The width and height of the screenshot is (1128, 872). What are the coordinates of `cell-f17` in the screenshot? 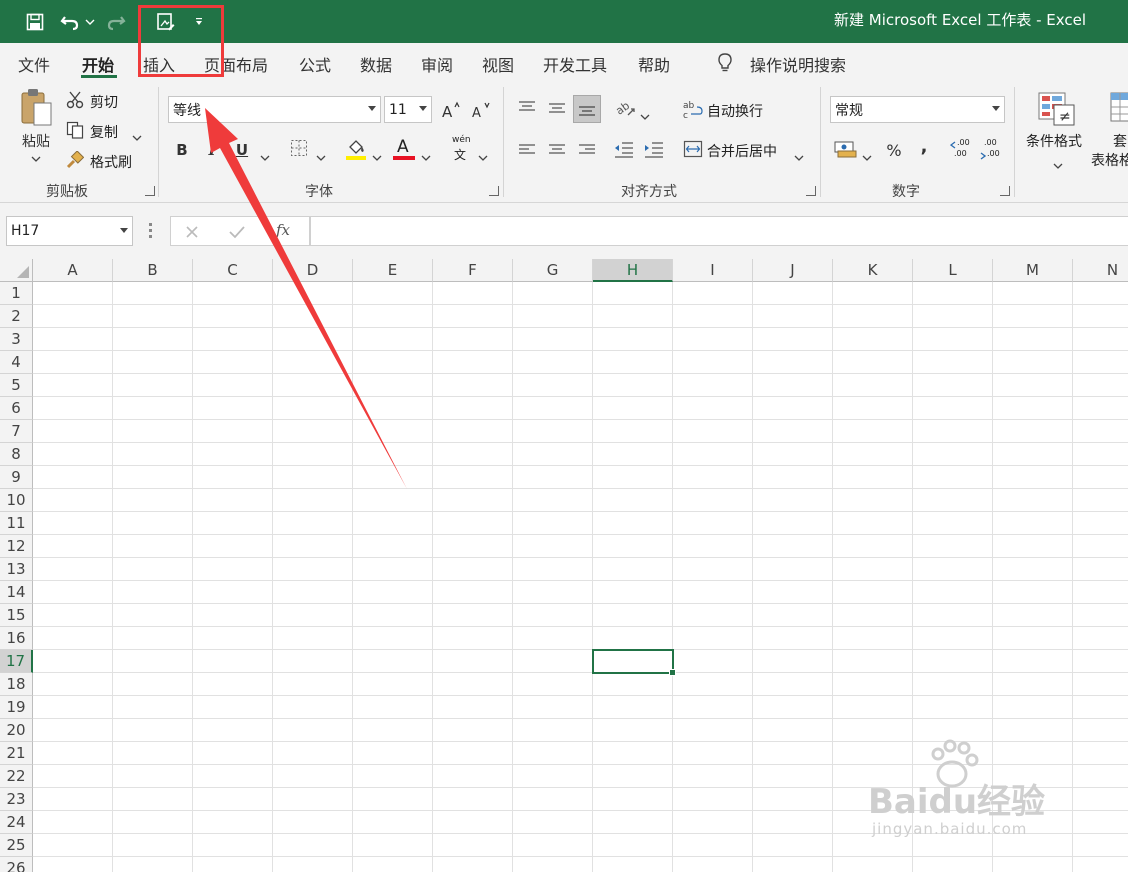 It's located at (473, 661).